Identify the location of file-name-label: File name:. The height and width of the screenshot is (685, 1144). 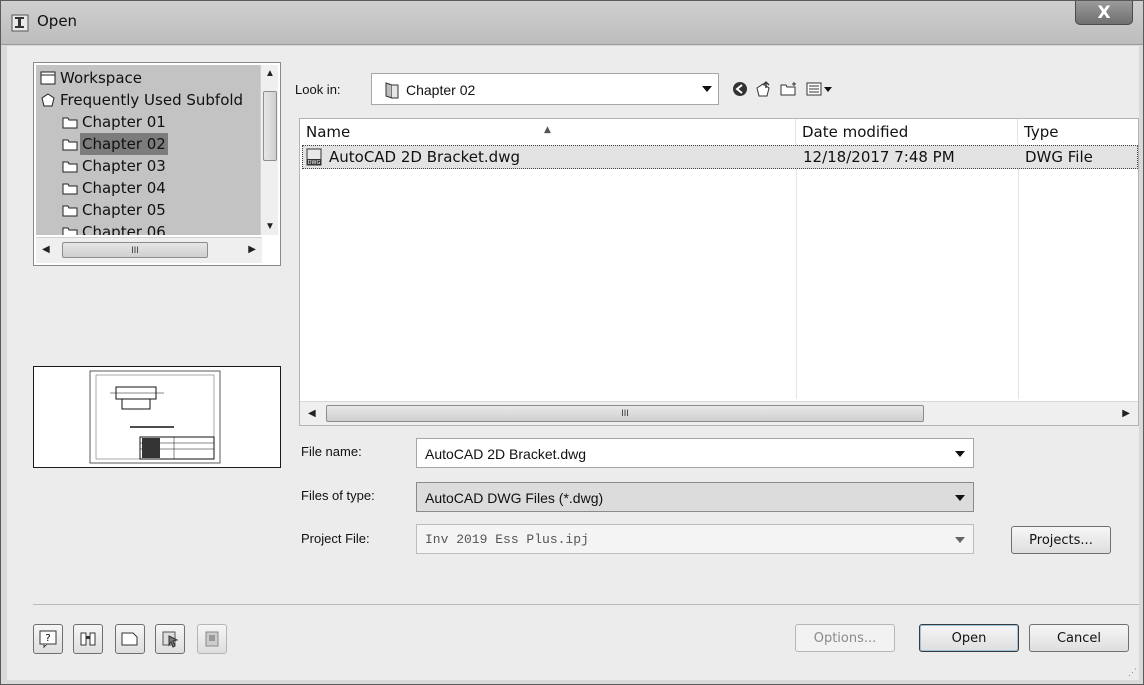
(331, 451).